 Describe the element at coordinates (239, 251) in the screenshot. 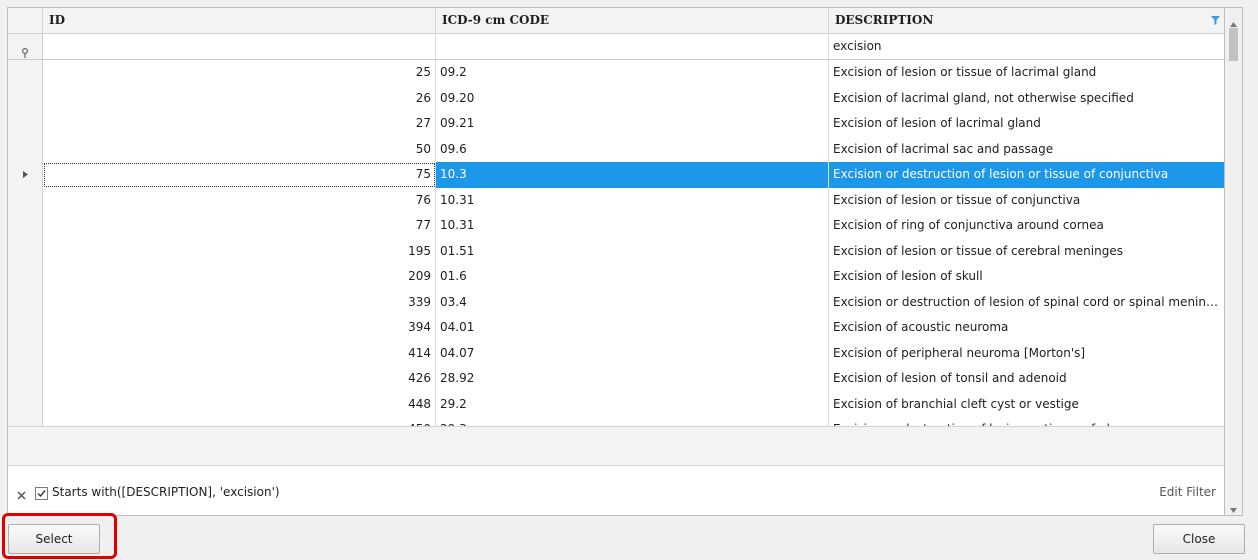

I see `cell-id: 195` at that location.